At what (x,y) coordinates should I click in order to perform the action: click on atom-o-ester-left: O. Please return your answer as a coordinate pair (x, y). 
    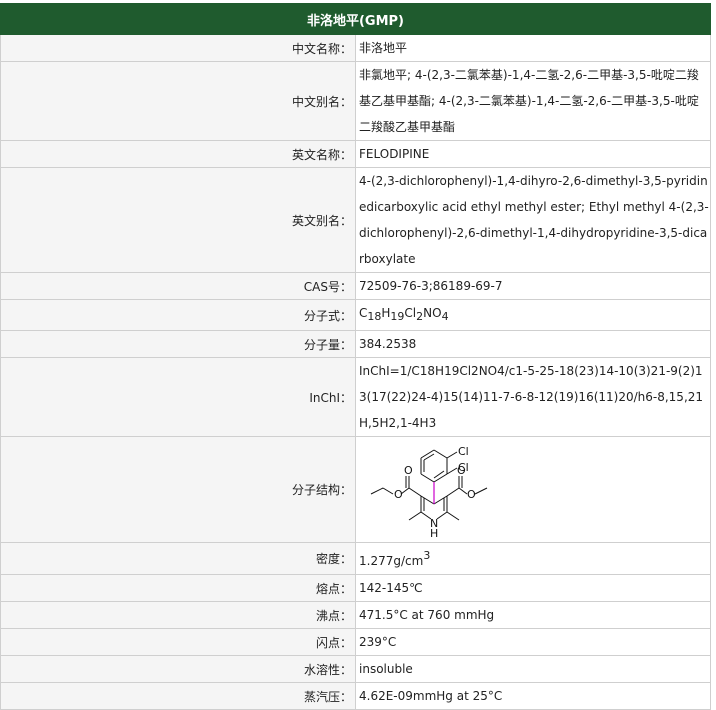
    Looking at the image, I should click on (398, 494).